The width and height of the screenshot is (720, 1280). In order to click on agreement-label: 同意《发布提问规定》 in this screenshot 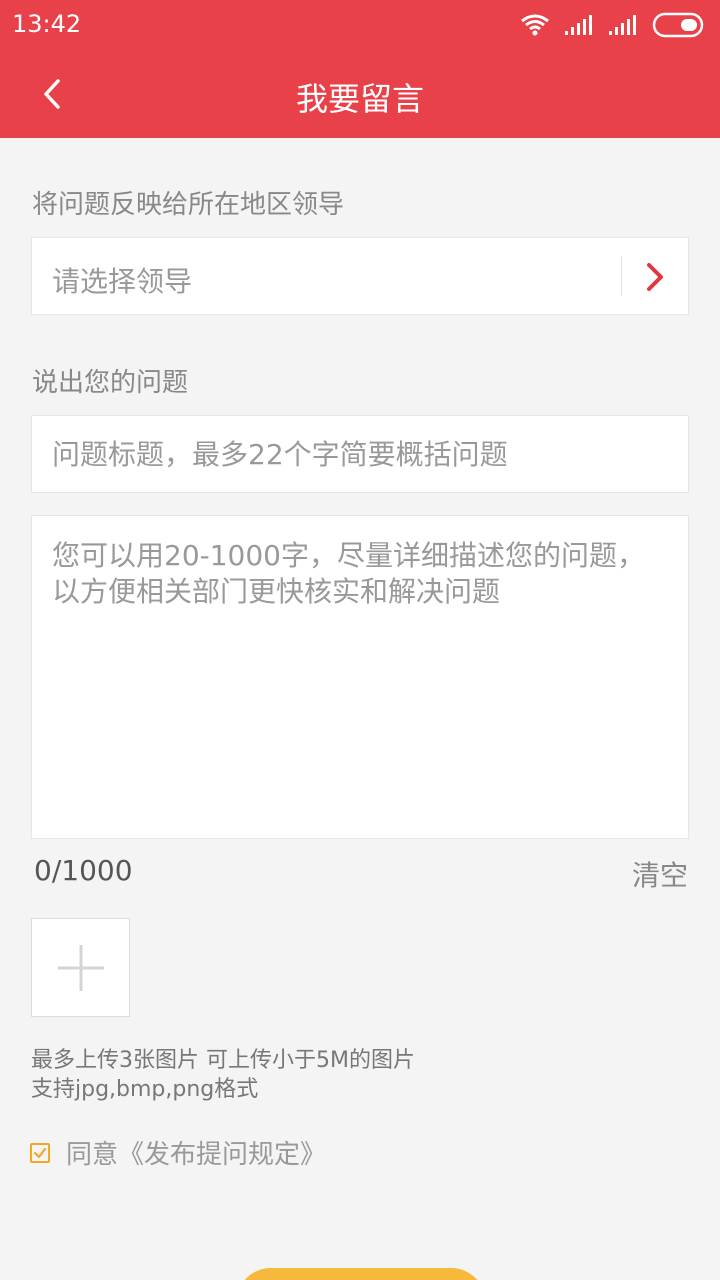, I will do `click(196, 1155)`.